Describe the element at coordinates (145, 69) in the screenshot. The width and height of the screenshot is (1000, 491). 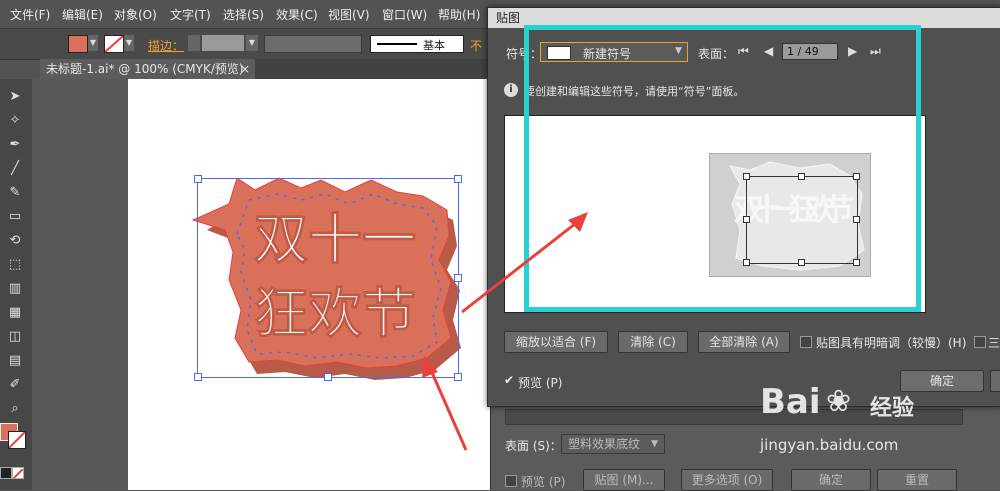
I see `document-tab-title: 未标题-1.ai* @ 100% (CMYK/预览)` at that location.